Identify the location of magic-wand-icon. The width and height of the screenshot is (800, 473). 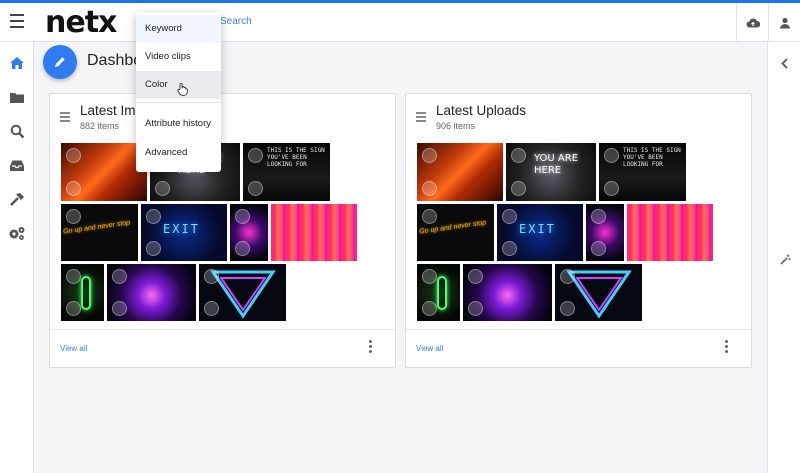
(785, 261).